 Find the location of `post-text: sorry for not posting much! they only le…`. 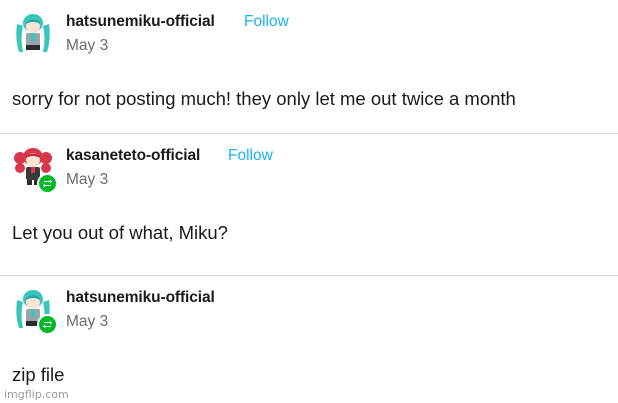

post-text: sorry for not posting much! they only le… is located at coordinates (264, 98).